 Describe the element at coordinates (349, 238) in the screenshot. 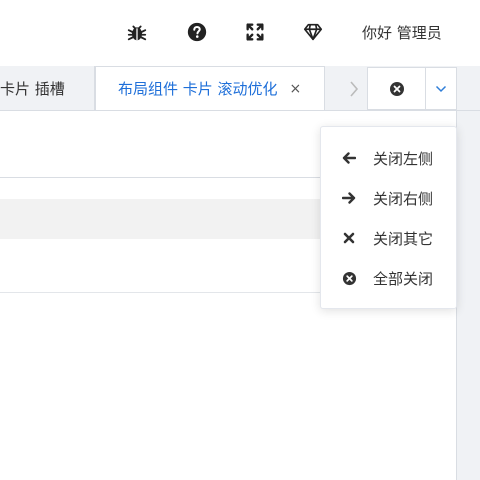

I see `close-x-icon` at that location.